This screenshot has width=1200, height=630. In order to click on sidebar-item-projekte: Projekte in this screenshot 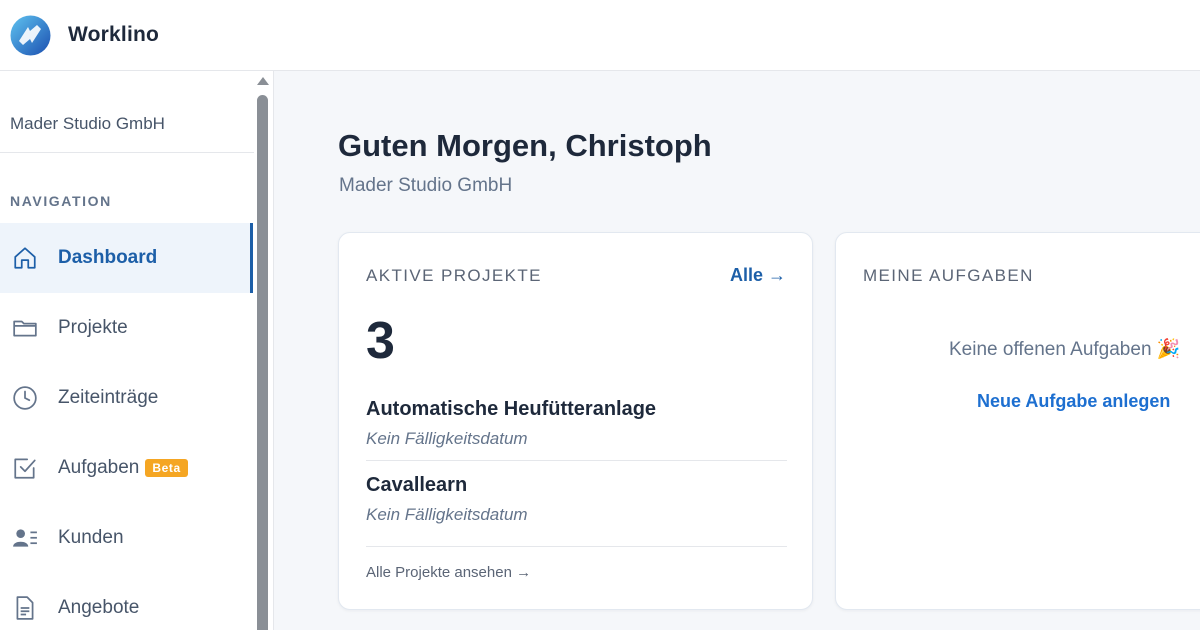, I will do `click(126, 328)`.